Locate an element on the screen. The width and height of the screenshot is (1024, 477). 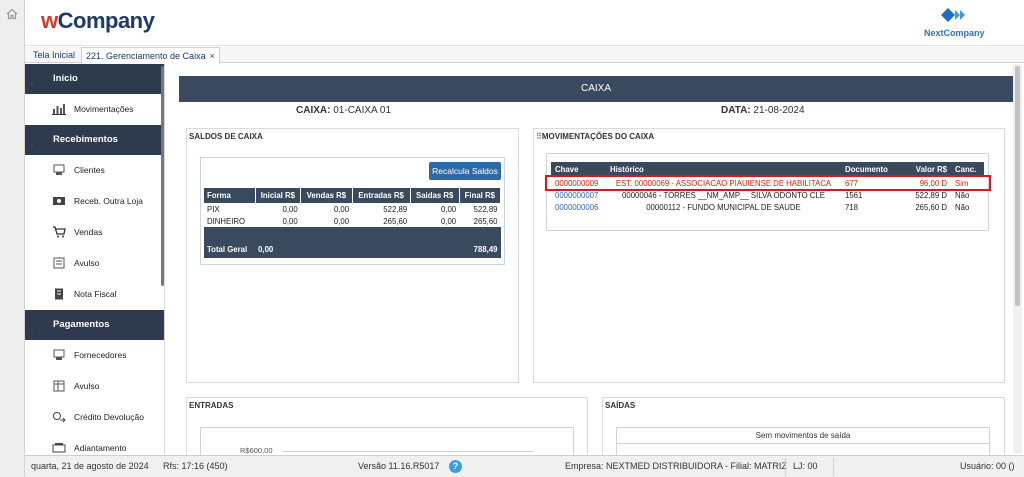
status-usuario: Usuário: 00 () is located at coordinates (987, 466).